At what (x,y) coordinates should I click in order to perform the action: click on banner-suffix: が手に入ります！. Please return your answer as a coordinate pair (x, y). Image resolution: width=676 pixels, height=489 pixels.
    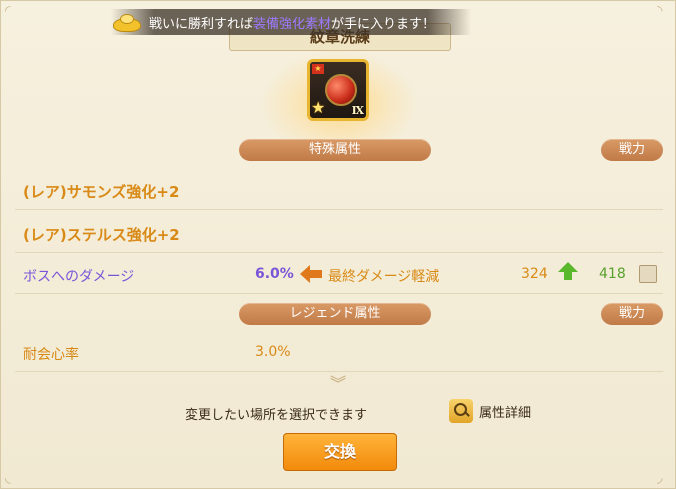
    Looking at the image, I should click on (383, 24).